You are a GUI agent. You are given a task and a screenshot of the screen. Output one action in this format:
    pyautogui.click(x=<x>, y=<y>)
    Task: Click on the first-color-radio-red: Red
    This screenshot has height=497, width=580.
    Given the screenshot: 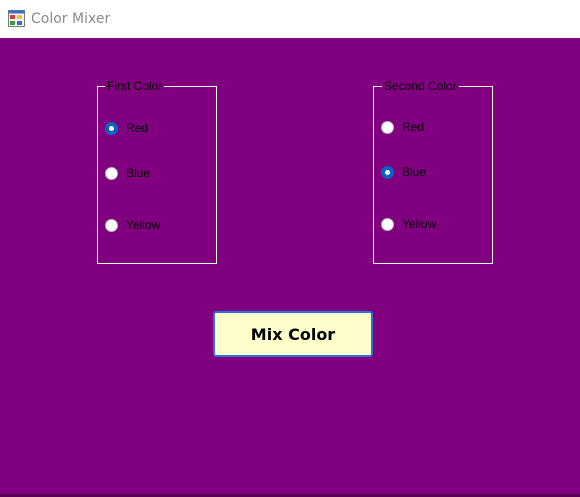 What is the action you would take?
    pyautogui.click(x=126, y=128)
    